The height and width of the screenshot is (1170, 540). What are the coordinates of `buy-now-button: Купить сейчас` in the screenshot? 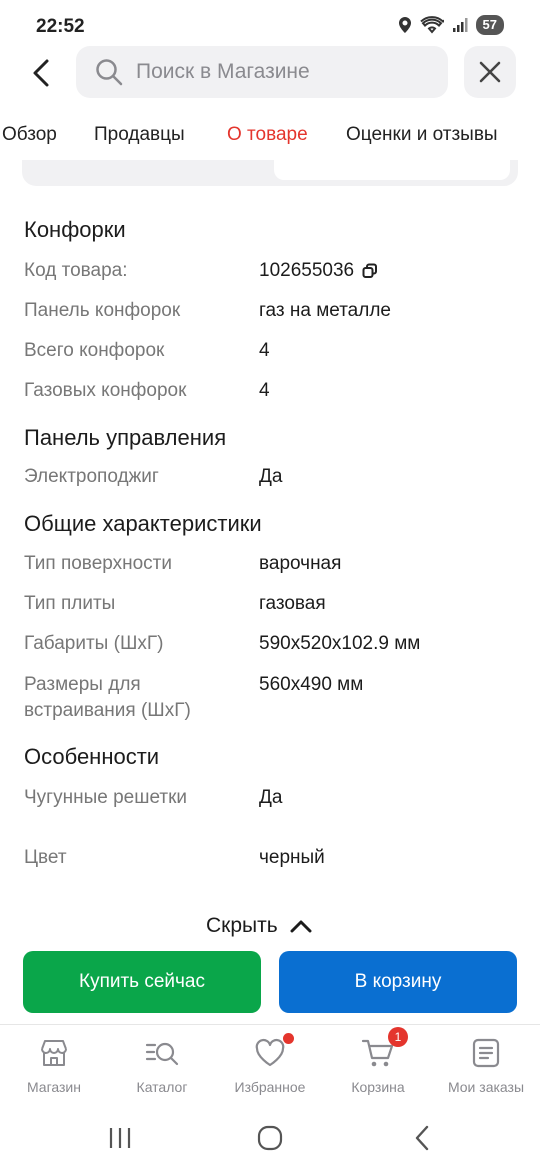 It's located at (142, 982).